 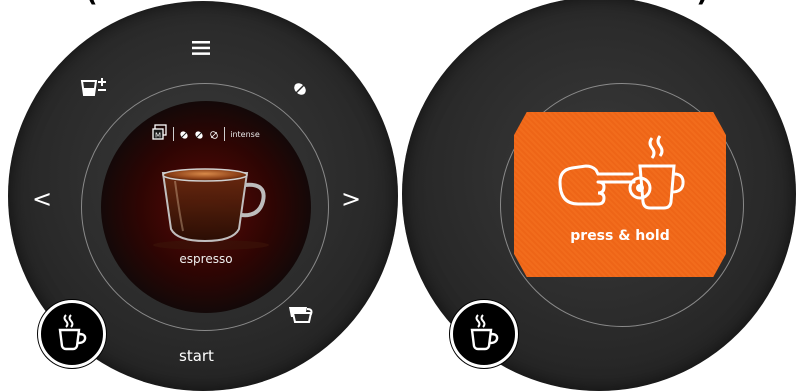 What do you see at coordinates (196, 356) in the screenshot?
I see `start-button: start` at bounding box center [196, 356].